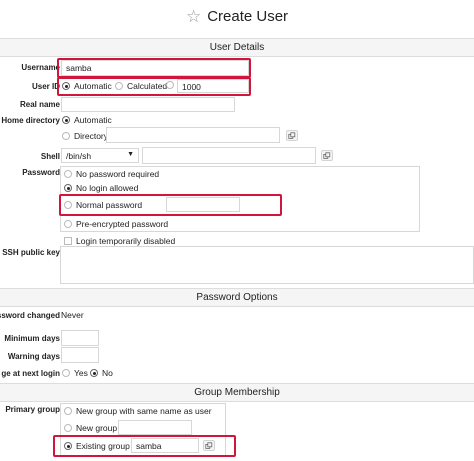 The width and height of the screenshot is (474, 461). What do you see at coordinates (45, 86) in the screenshot?
I see `userid-label: User ID` at bounding box center [45, 86].